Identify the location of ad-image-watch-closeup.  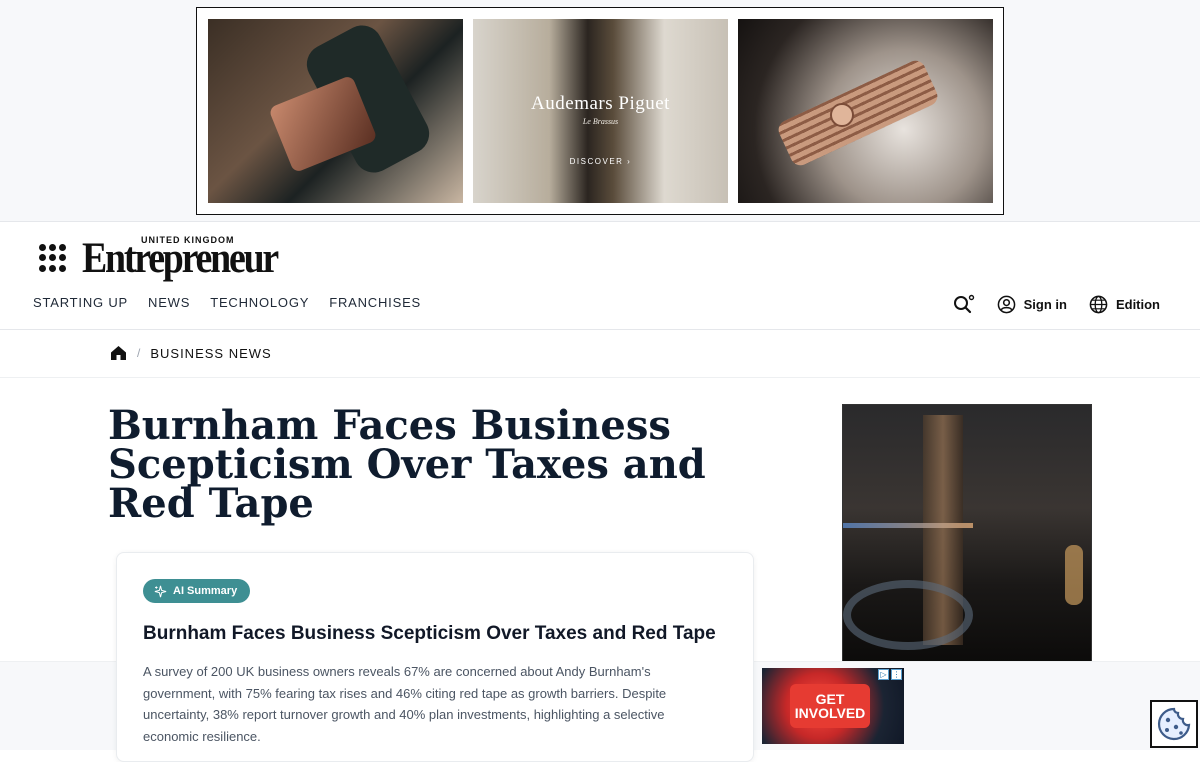
(865, 111).